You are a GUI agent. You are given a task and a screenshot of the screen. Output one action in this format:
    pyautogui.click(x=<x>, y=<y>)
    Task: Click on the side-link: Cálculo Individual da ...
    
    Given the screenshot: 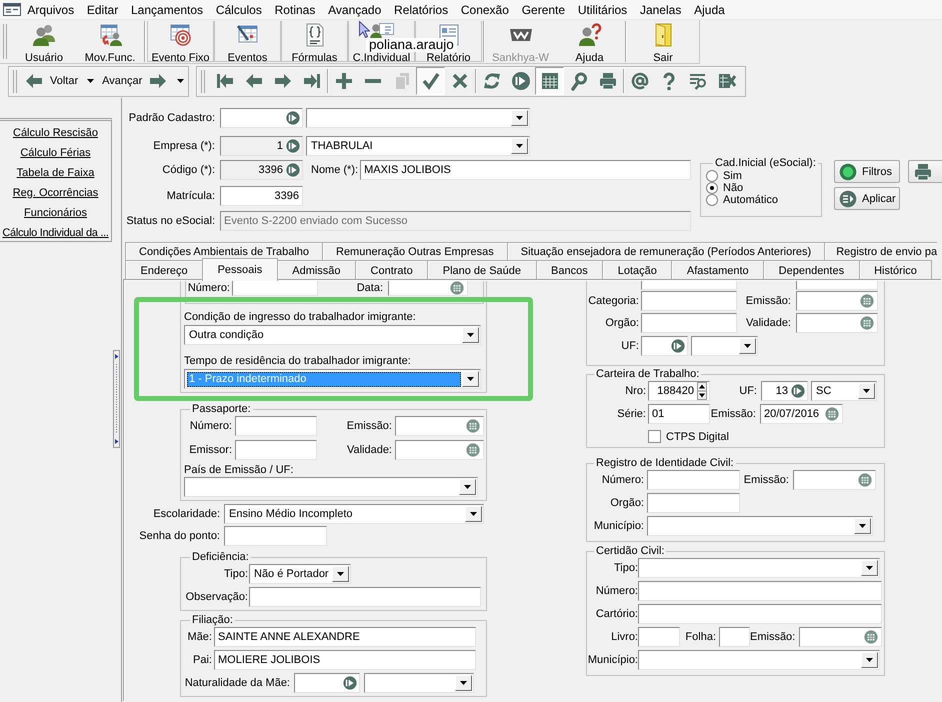 What is the action you would take?
    pyautogui.click(x=55, y=233)
    